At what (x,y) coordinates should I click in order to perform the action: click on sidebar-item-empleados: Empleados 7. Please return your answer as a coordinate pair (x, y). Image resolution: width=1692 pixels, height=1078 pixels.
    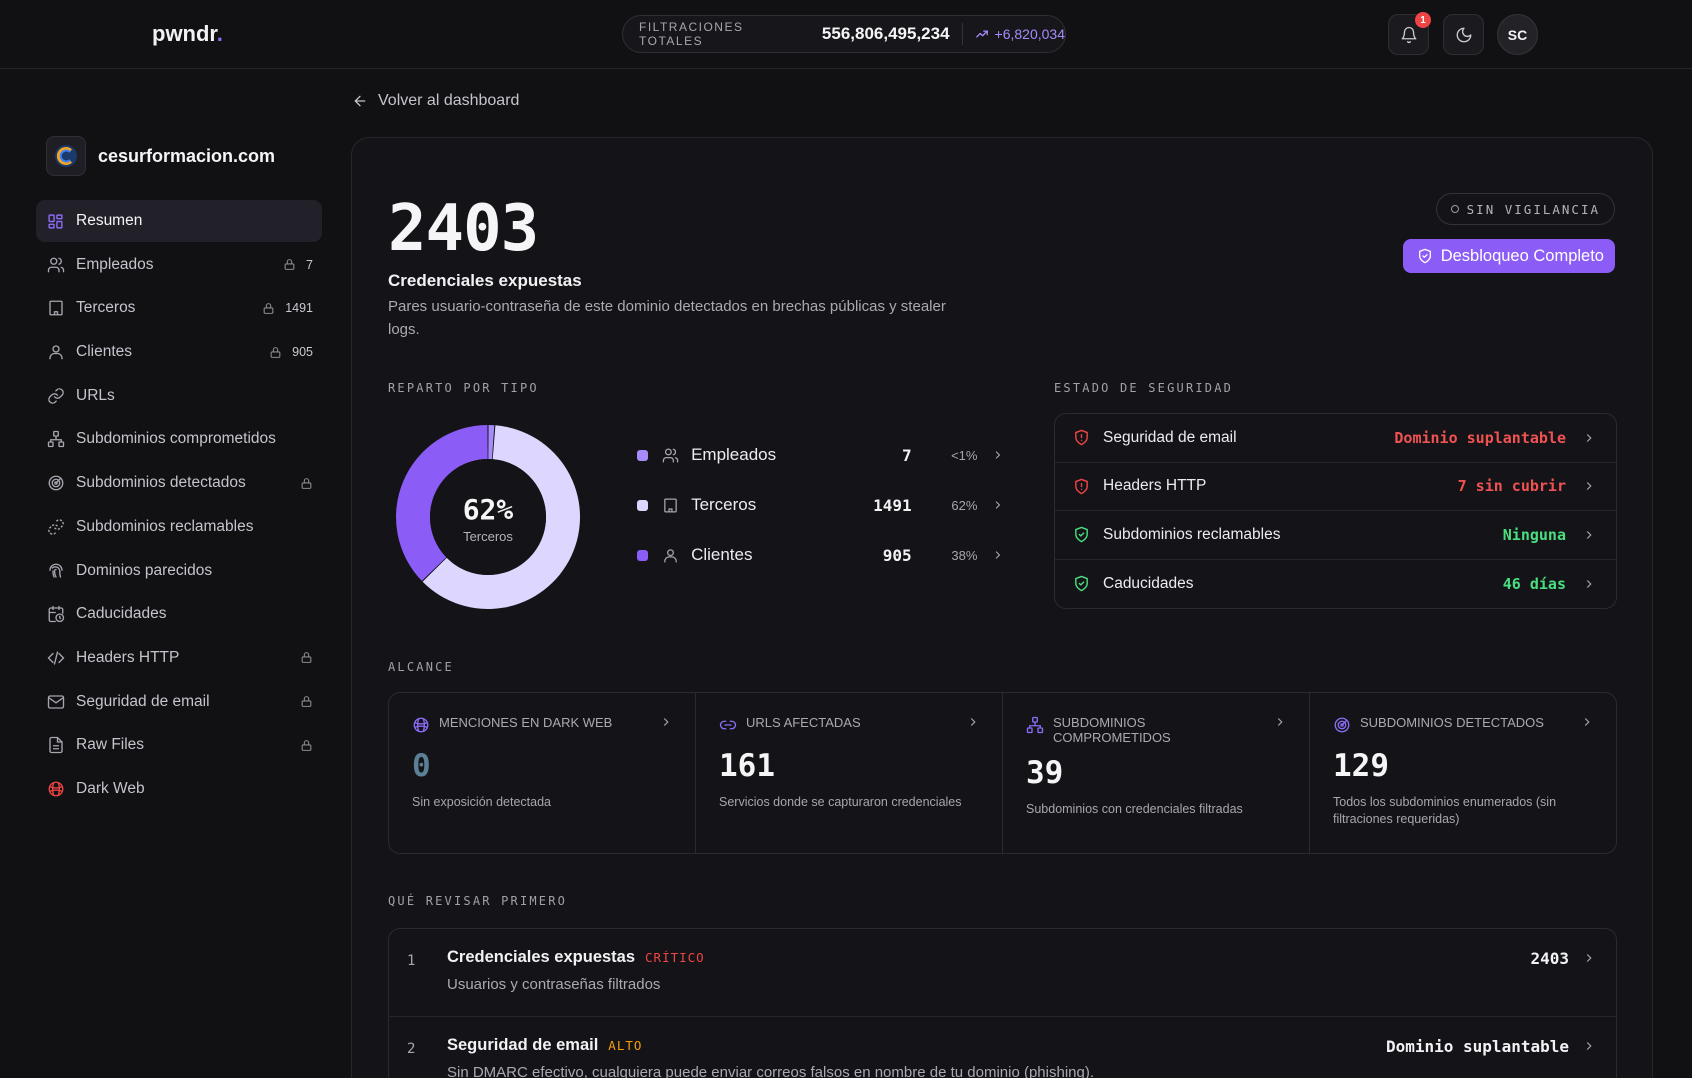
    Looking at the image, I should click on (179, 265).